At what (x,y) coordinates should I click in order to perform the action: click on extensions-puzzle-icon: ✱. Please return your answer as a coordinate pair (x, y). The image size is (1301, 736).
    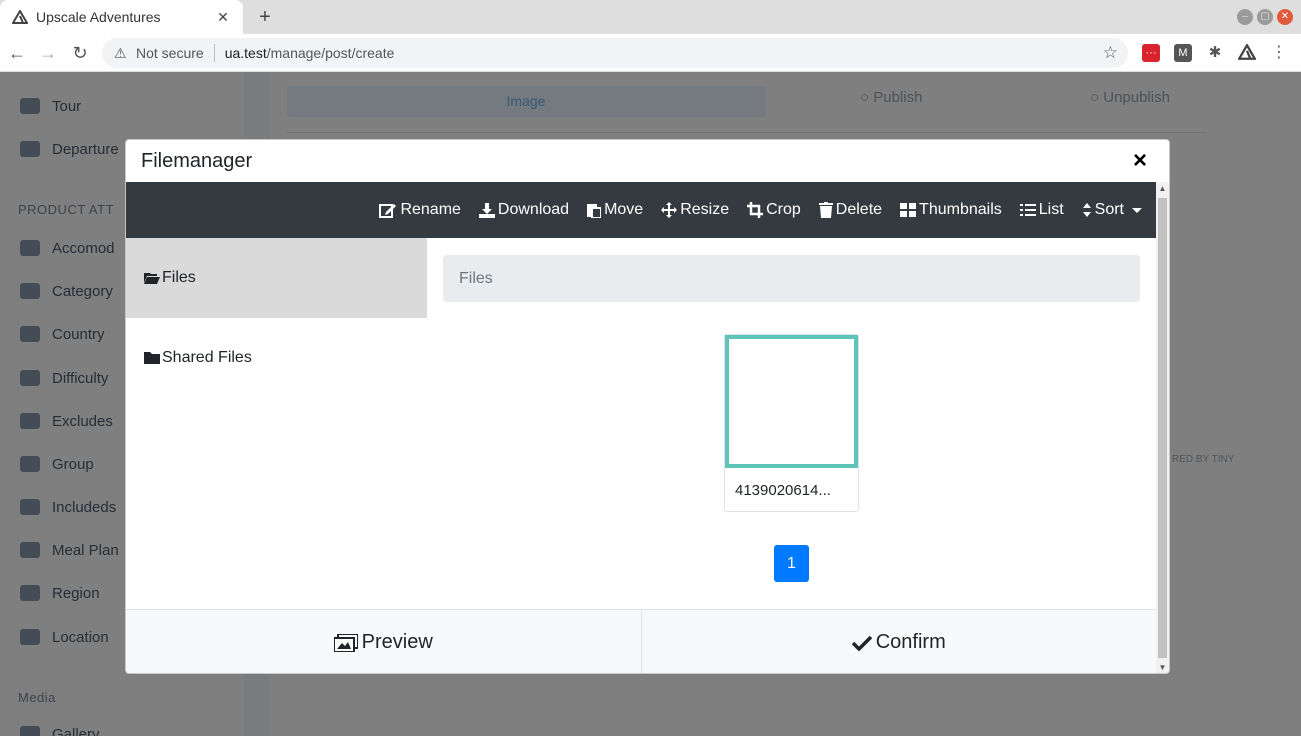
    Looking at the image, I should click on (1215, 53).